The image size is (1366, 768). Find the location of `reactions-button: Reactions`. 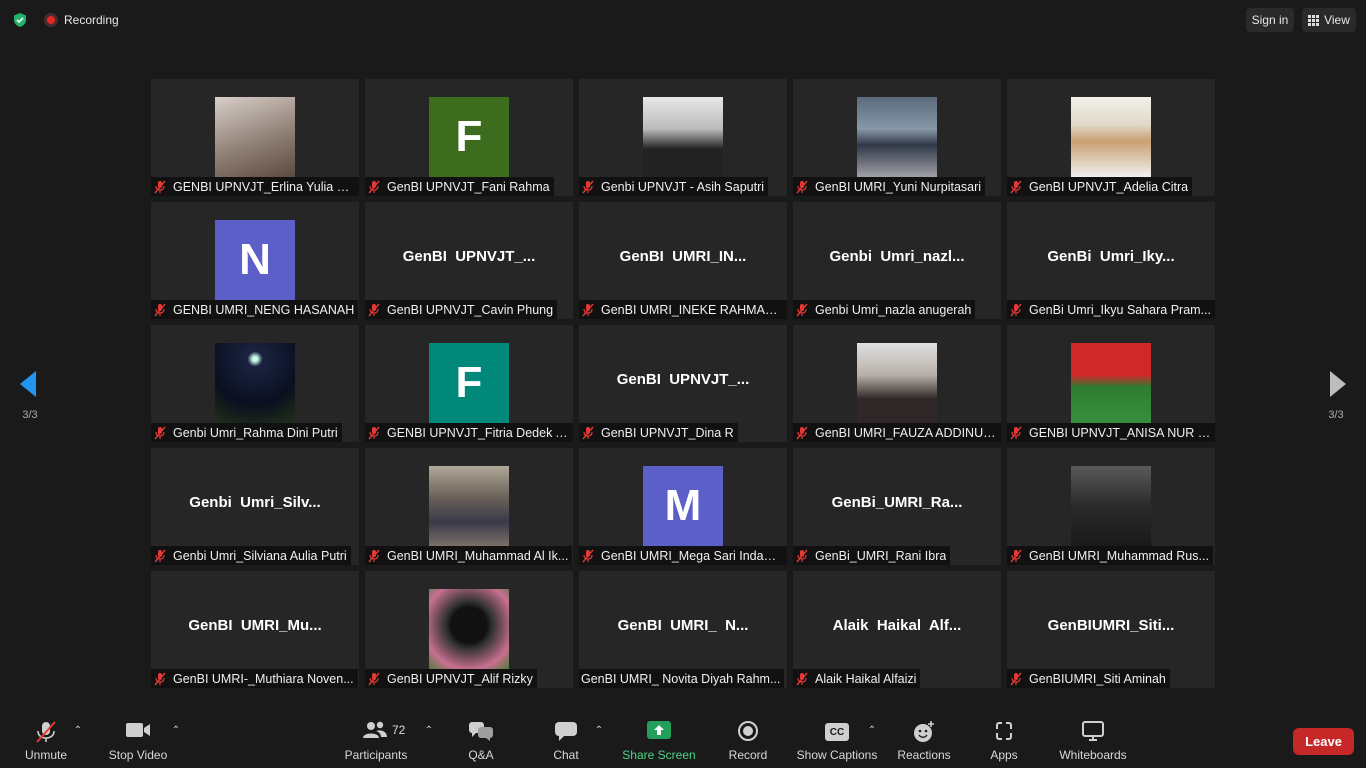

reactions-button: Reactions is located at coordinates (924, 740).